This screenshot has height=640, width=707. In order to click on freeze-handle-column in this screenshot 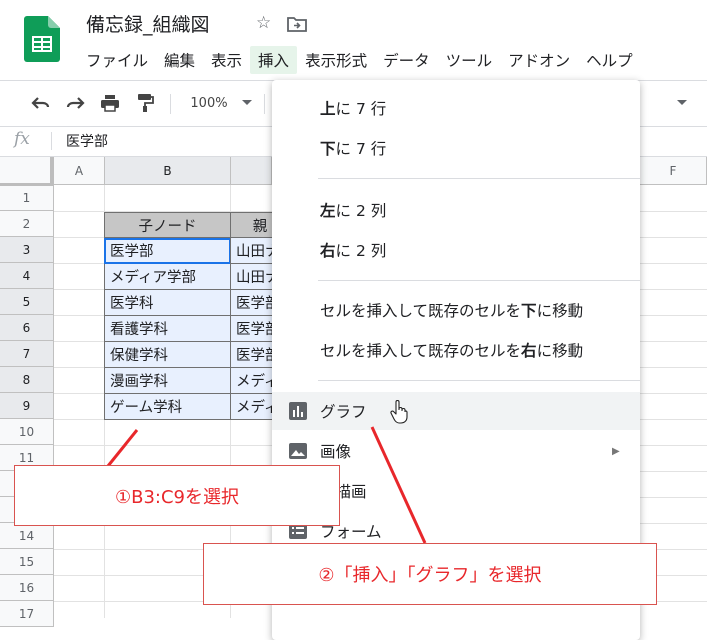, I will do `click(52, 171)`.